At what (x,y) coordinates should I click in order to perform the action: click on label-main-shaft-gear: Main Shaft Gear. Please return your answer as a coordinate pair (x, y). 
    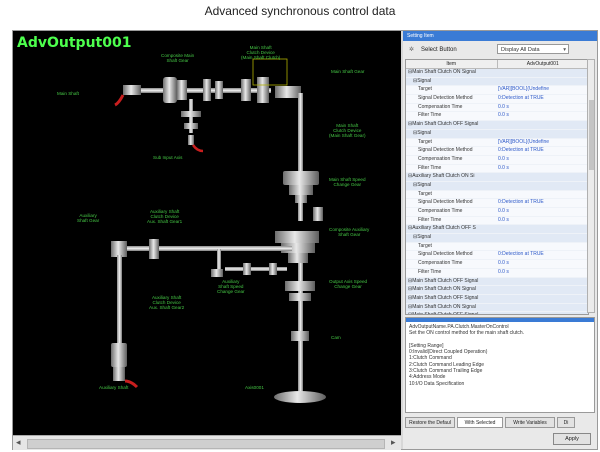
    Looking at the image, I should click on (348, 71).